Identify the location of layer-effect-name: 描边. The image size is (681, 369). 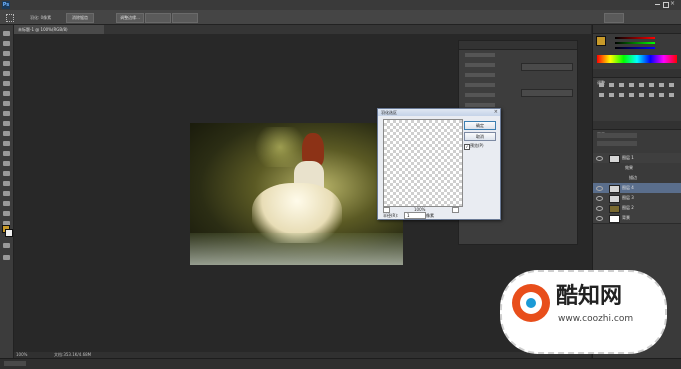
(633, 177).